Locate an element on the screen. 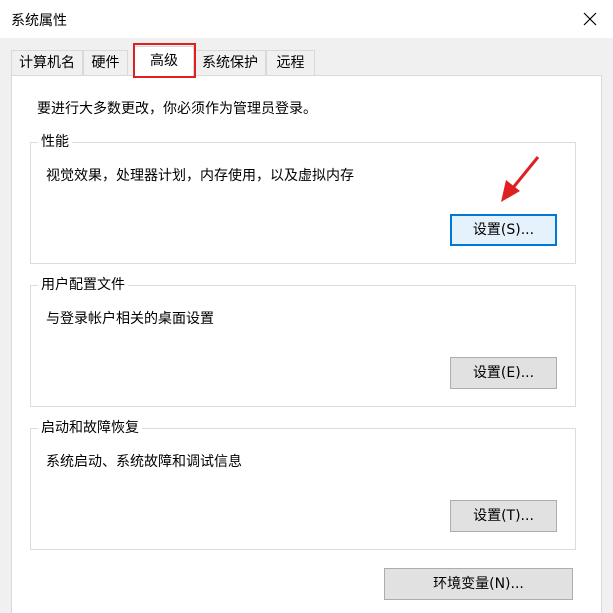  window-title: 系统属性 is located at coordinates (39, 21).